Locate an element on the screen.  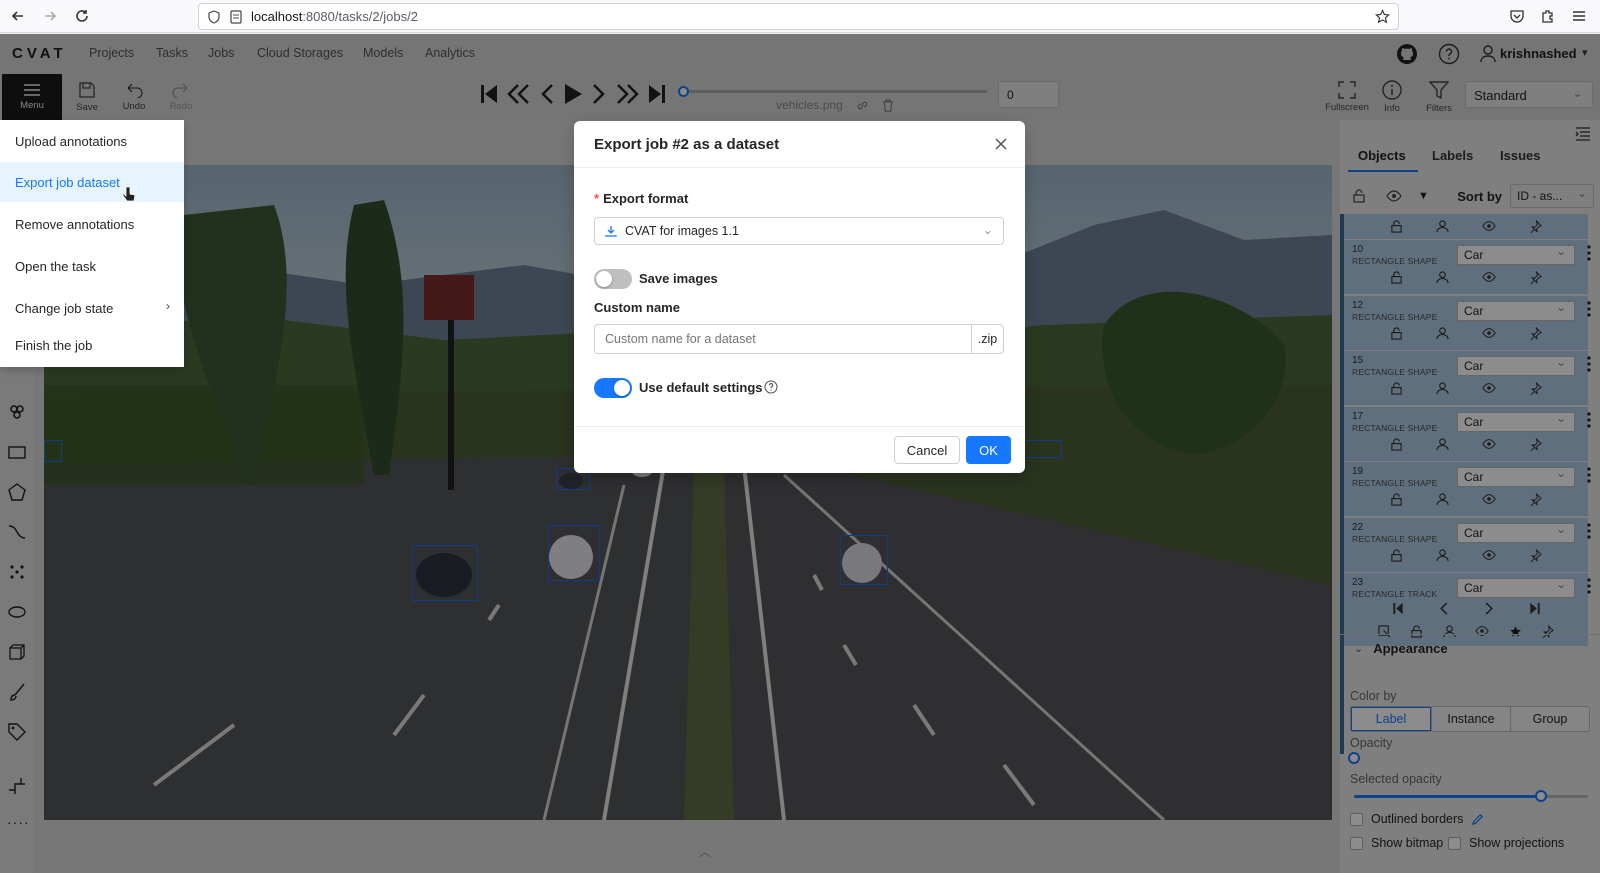
modal-title: Export job #2 as a dataset is located at coordinates (687, 144).